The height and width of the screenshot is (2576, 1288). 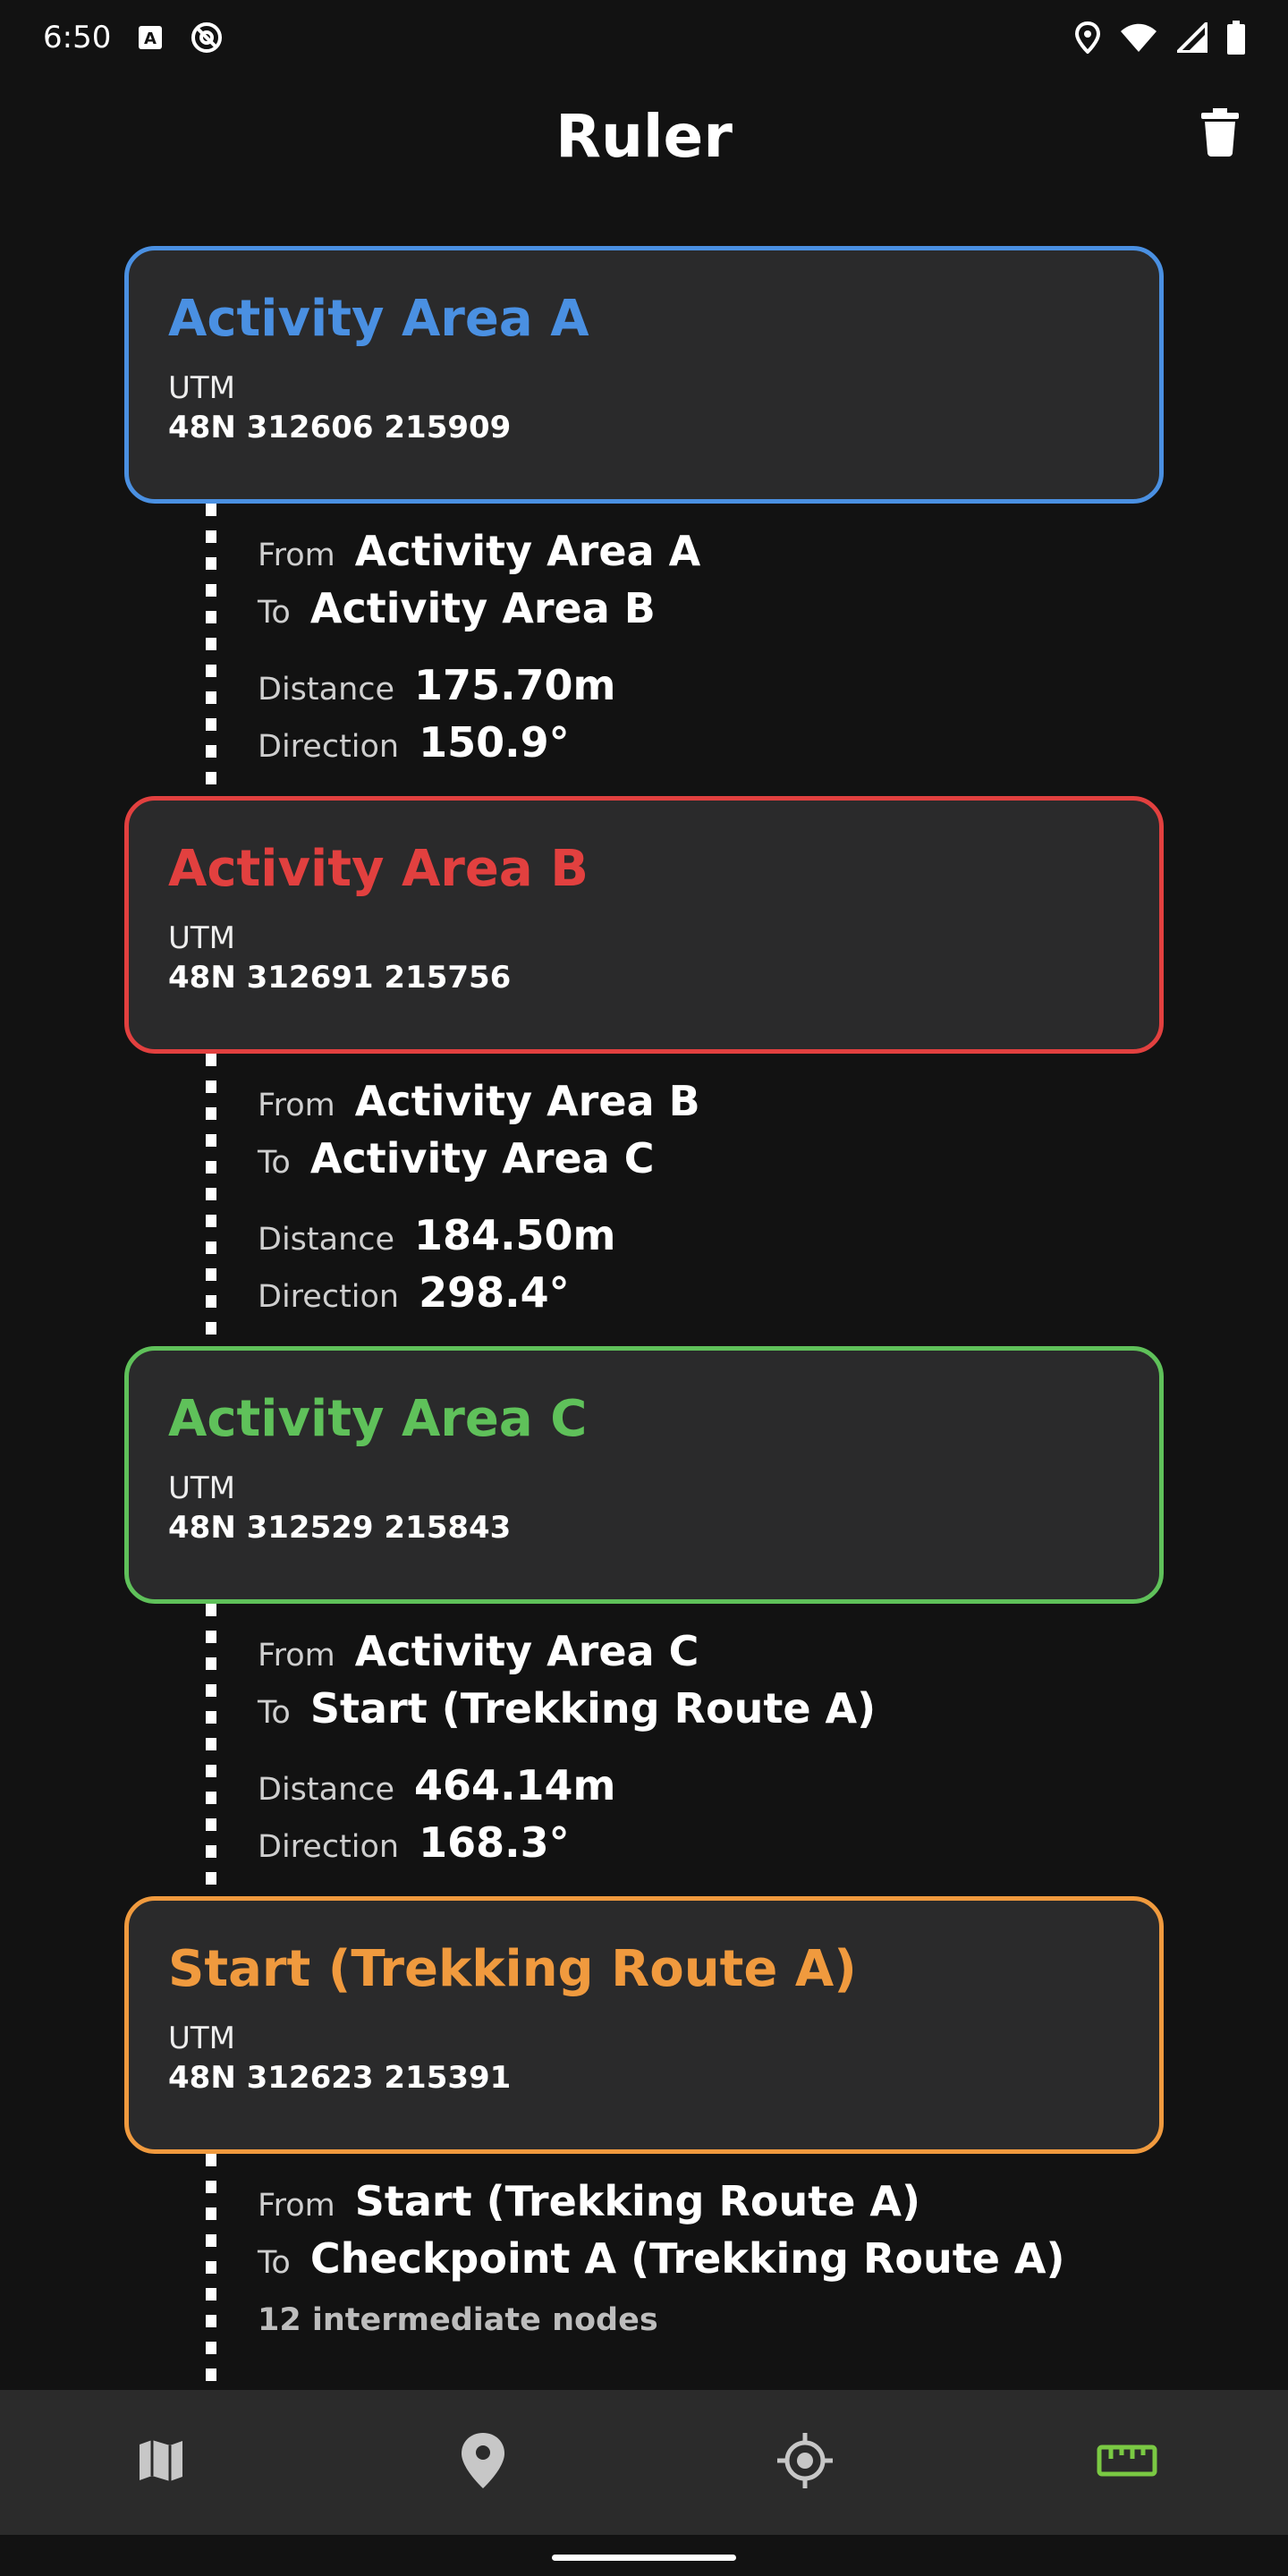 I want to click on distance-value: 184.50m, so click(x=515, y=1235).